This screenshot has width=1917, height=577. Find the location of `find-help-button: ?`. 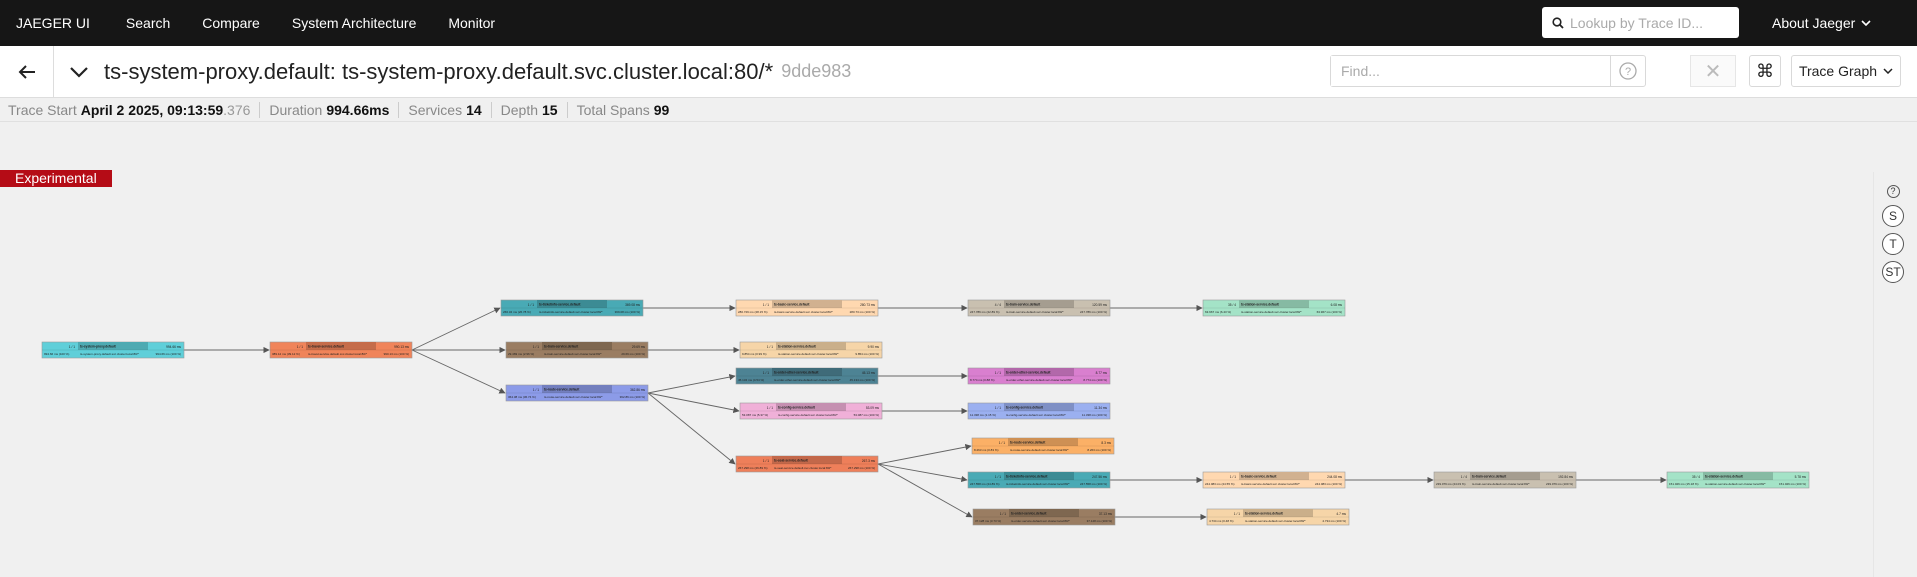

find-help-button: ? is located at coordinates (1627, 71).